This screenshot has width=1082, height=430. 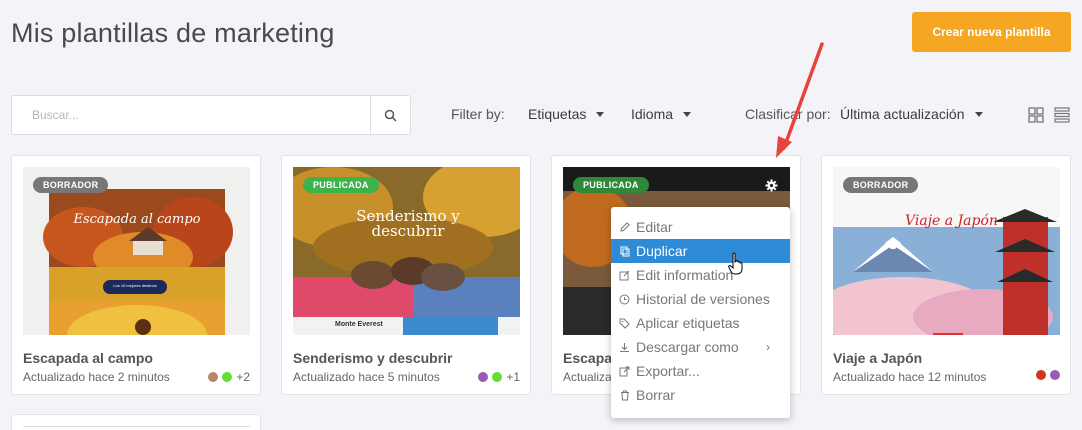 I want to click on filter-by-label: Filter by:, so click(x=478, y=114).